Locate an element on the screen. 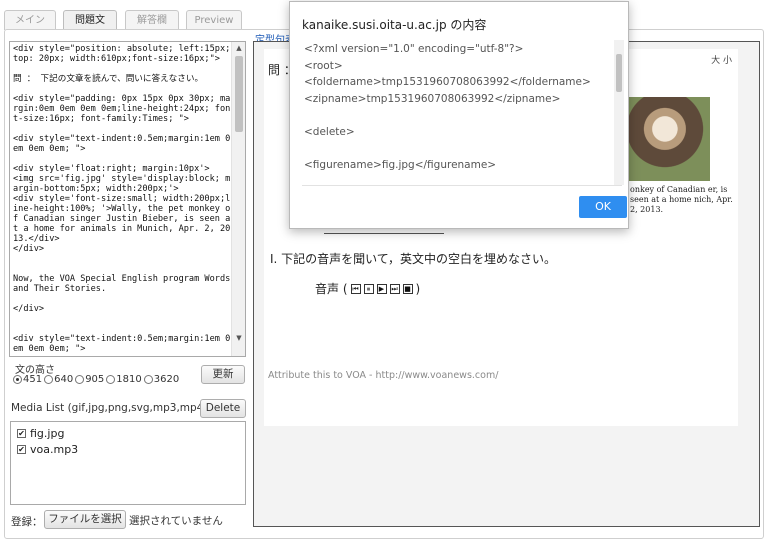  question-1-text: I. 下記の音声を聞いて，英文中の空白を埋めなさい。 is located at coordinates (413, 259).